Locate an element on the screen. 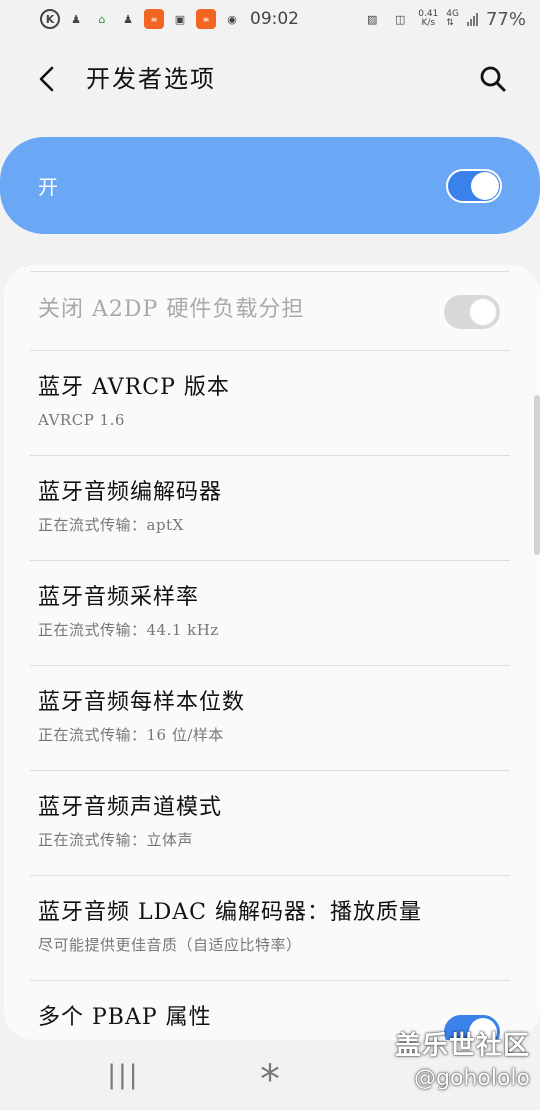  setting-channel-mode: 蓝牙音频声道模式 正在流式传输：立体声 is located at coordinates (272, 823).